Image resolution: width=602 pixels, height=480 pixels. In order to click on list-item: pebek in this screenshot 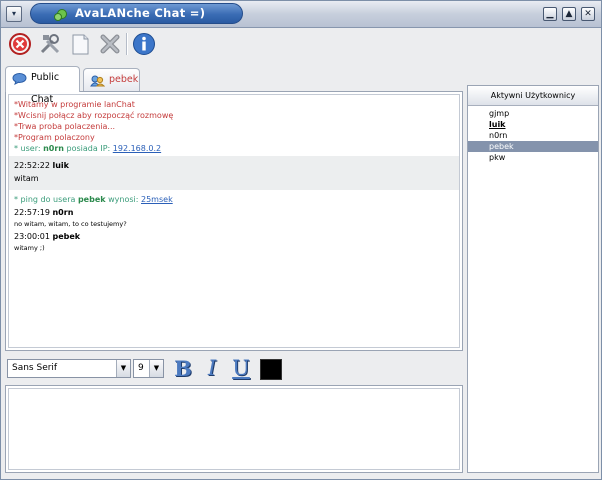, I will do `click(533, 146)`.